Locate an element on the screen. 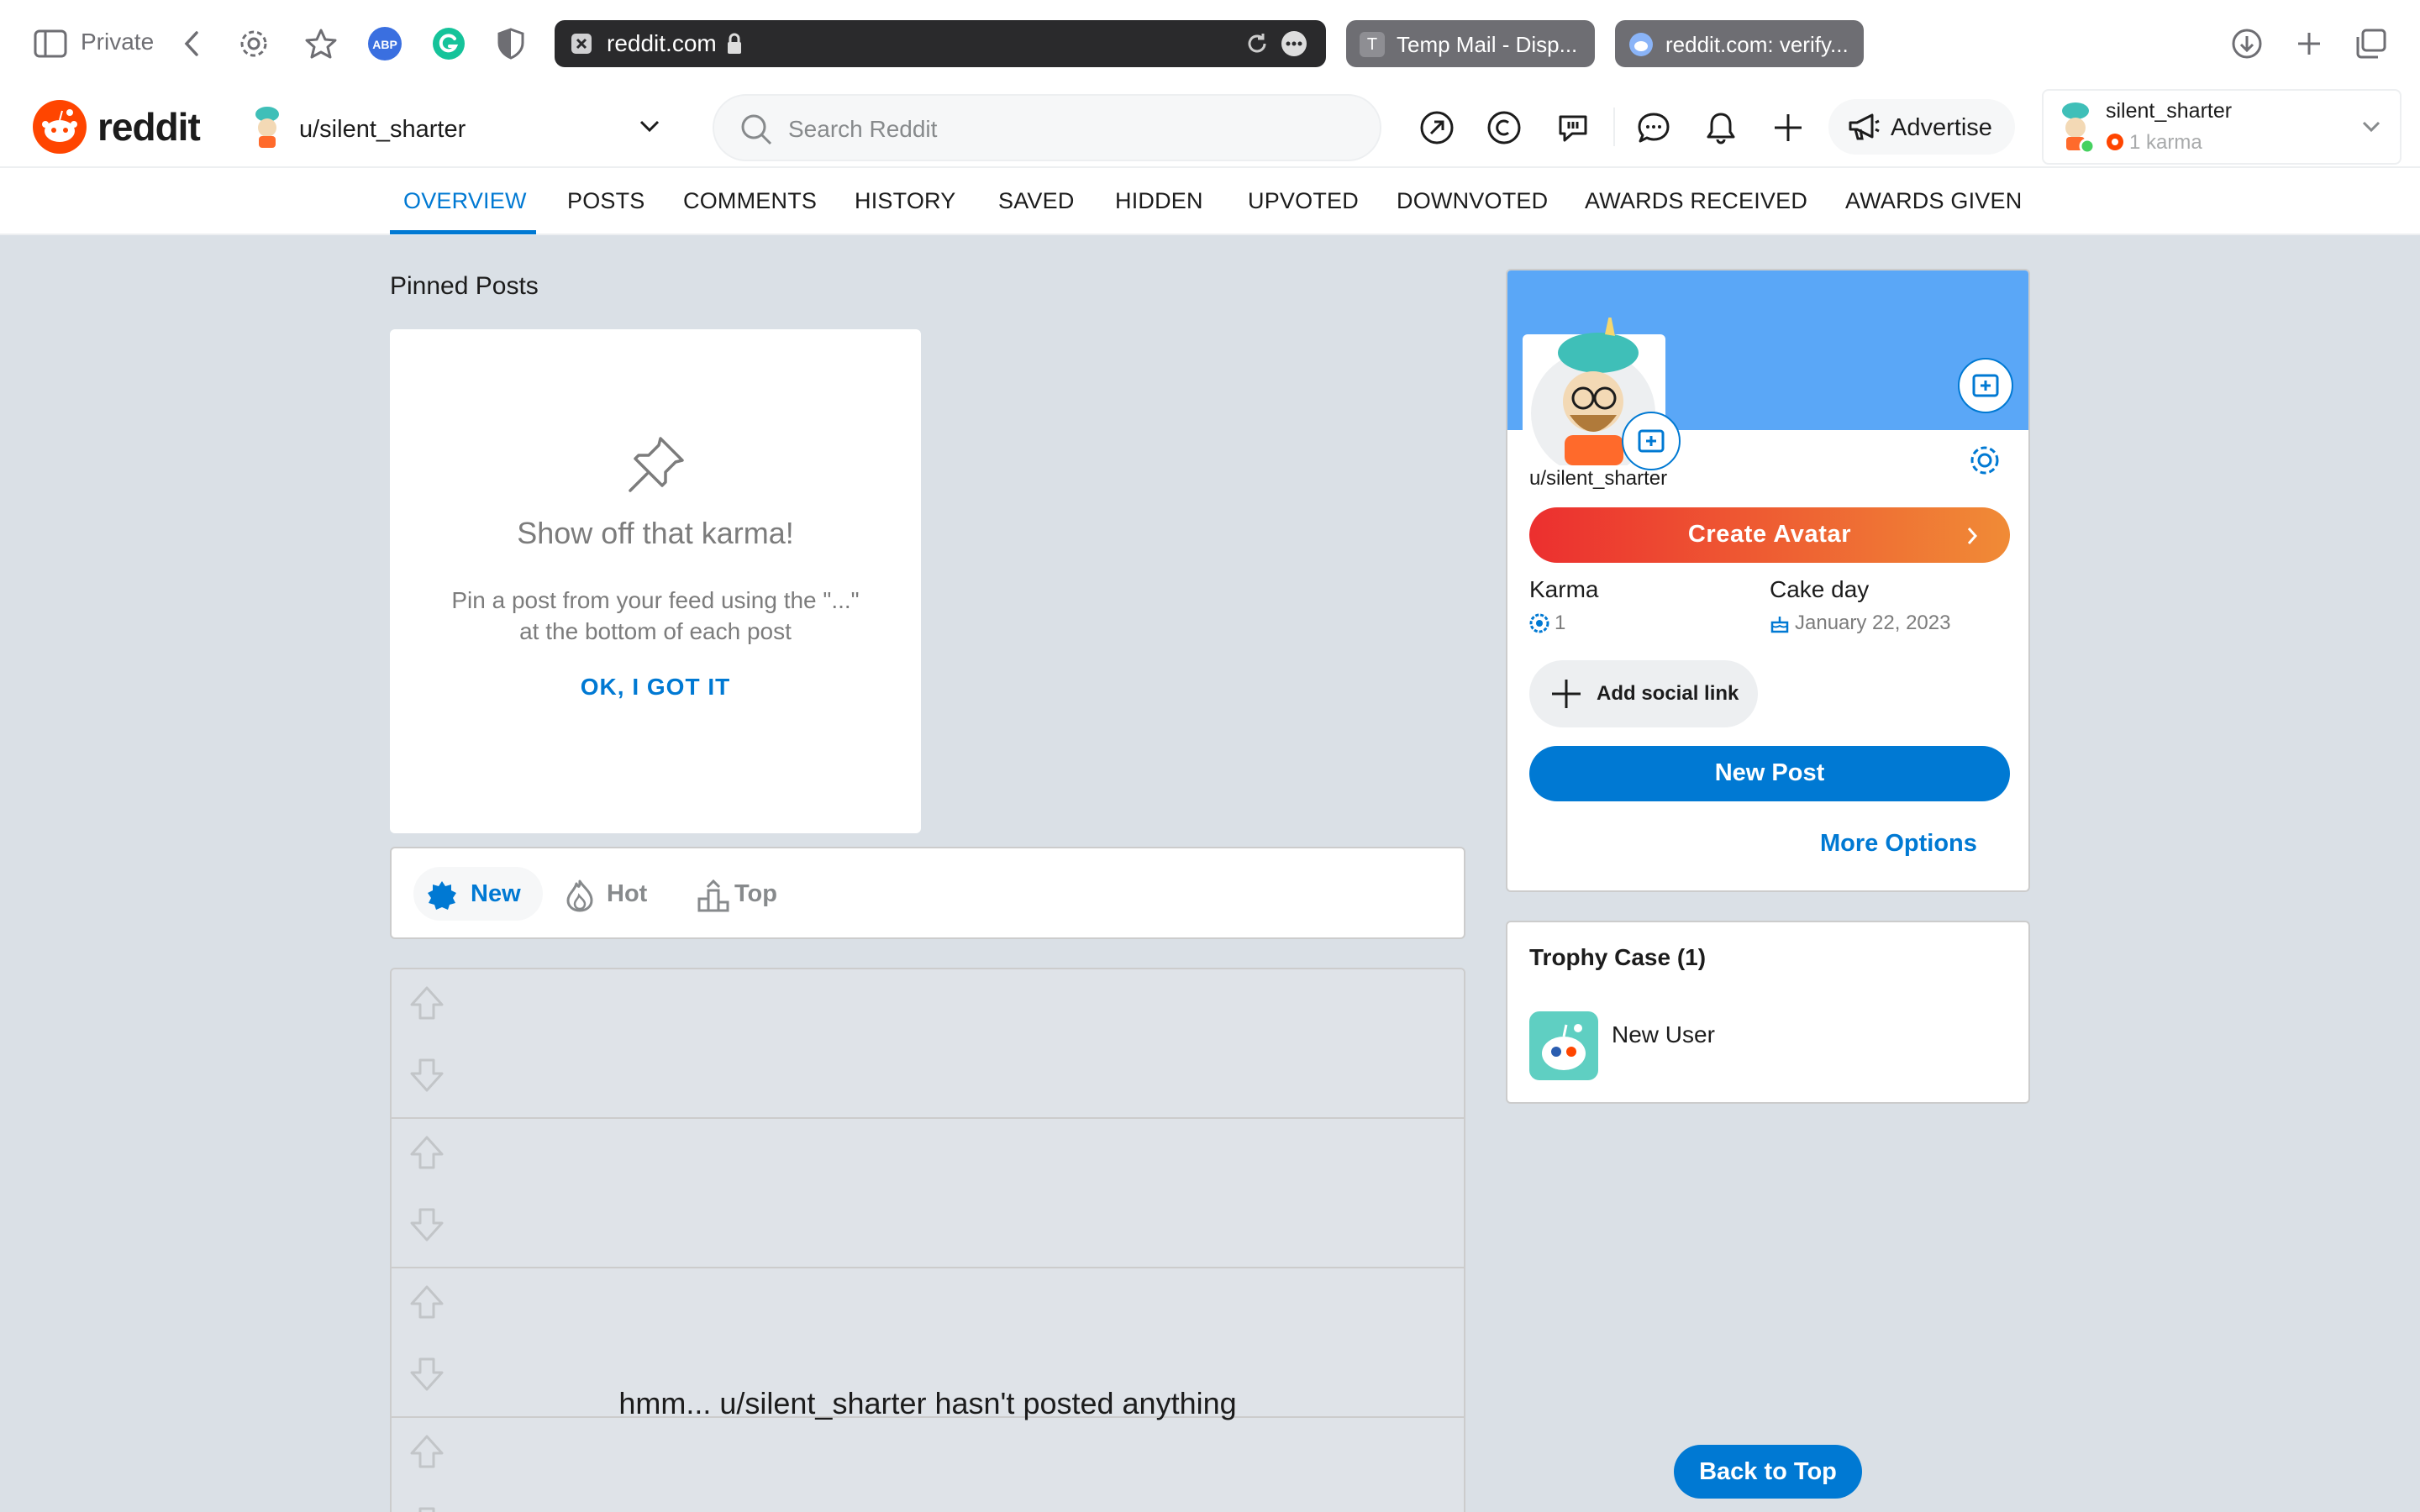 This screenshot has height=1512, width=2420. advertise-label: Advertise is located at coordinates (1941, 127).